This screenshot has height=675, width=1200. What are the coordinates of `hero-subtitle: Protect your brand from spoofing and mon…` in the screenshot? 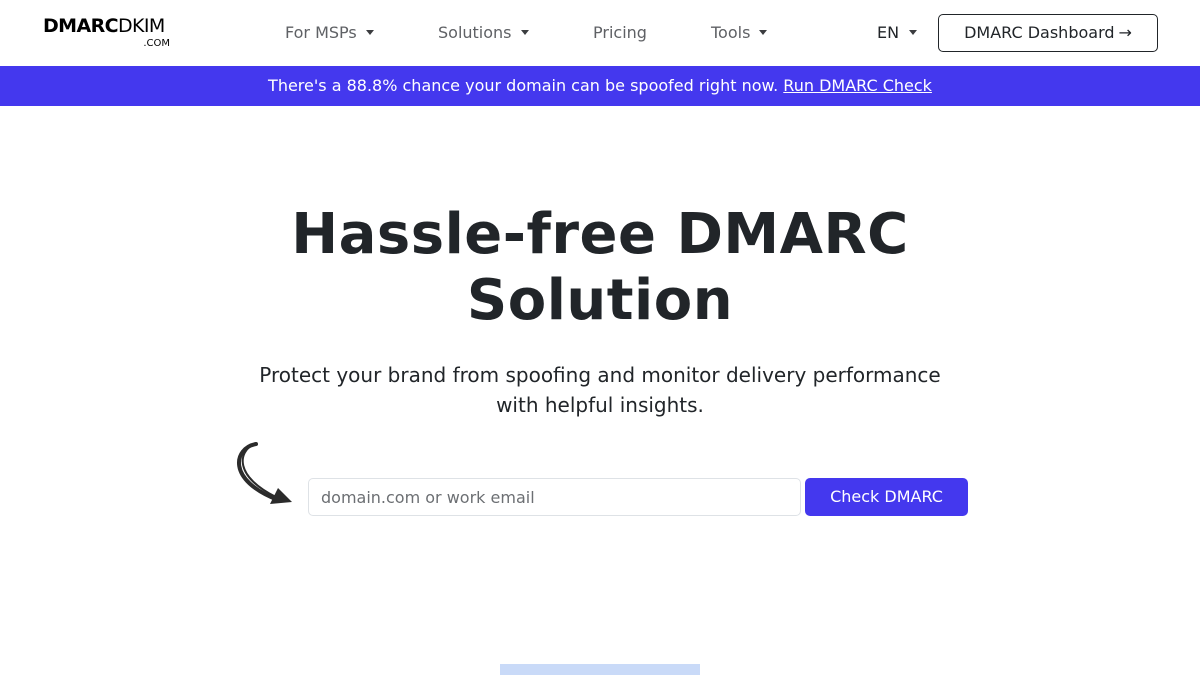 It's located at (600, 390).